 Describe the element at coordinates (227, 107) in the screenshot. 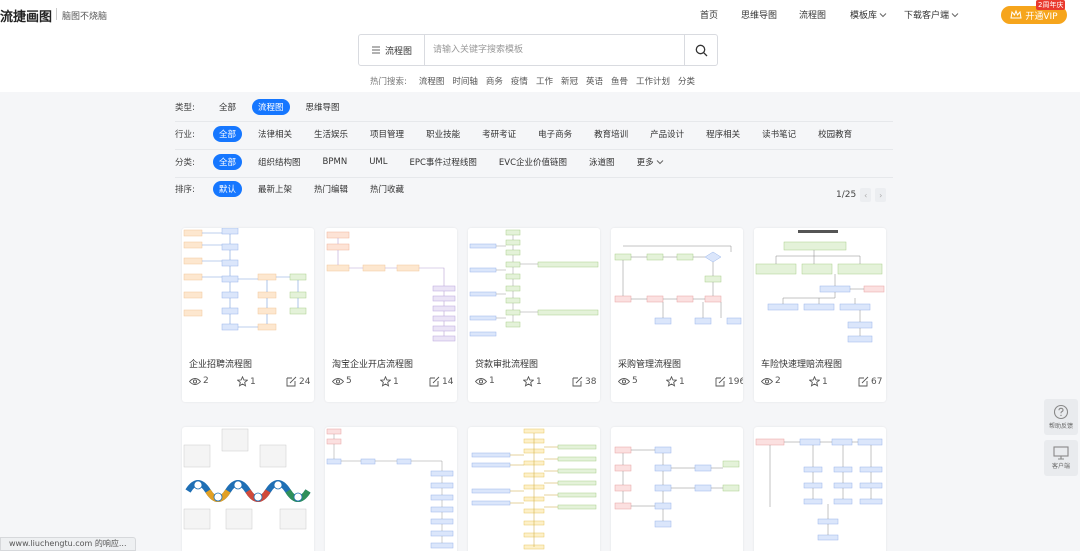

I see `type-chip-all: 全部` at that location.